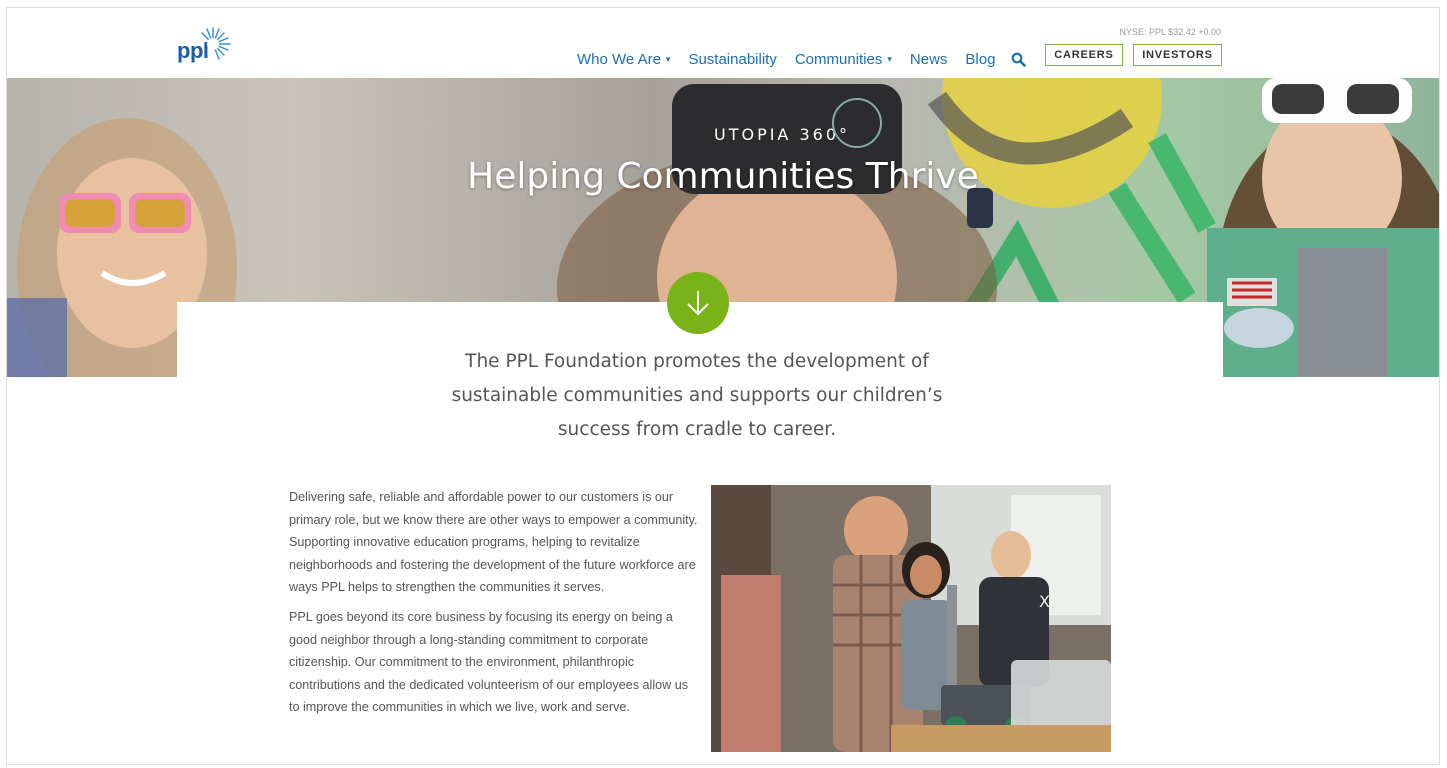 This screenshot has width=1447, height=768. I want to click on search-icon, so click(1019, 59).